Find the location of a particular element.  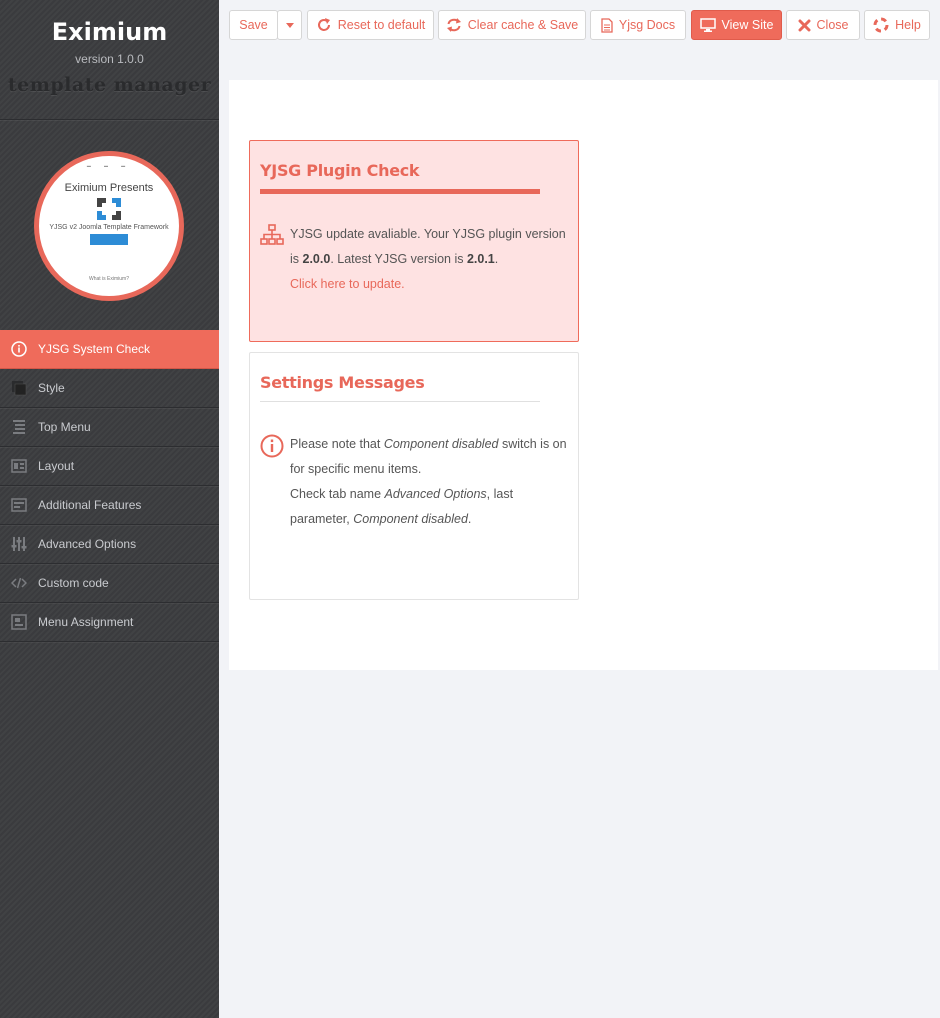

preview-caption: YJSG v2 Joomla Template Framework is located at coordinates (109, 227).